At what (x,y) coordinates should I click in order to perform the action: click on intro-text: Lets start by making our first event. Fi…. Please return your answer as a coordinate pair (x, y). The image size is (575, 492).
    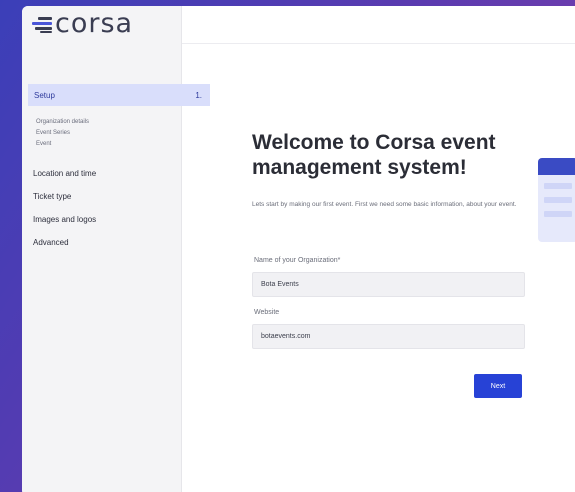
    Looking at the image, I should click on (384, 204).